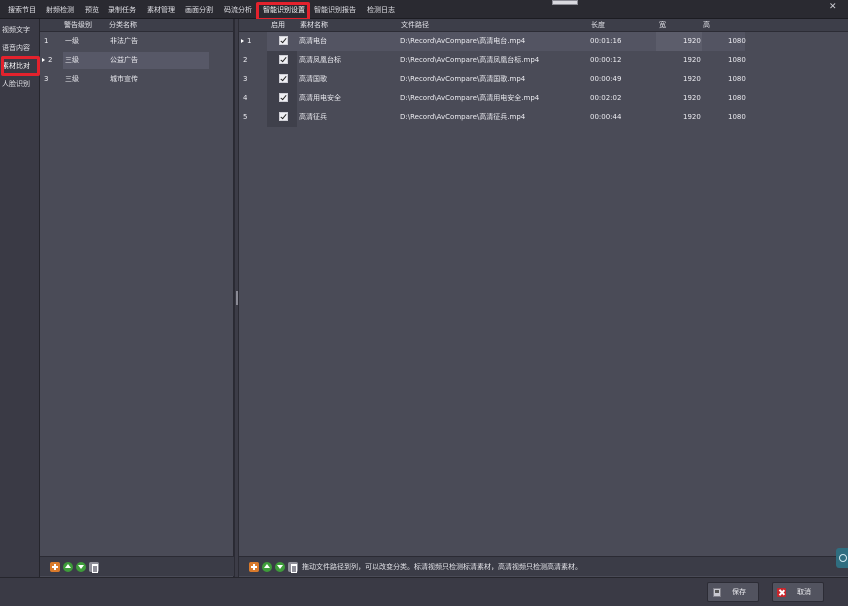 The height and width of the screenshot is (606, 848). I want to click on header-alert-level: 警告级别, so click(78, 25).